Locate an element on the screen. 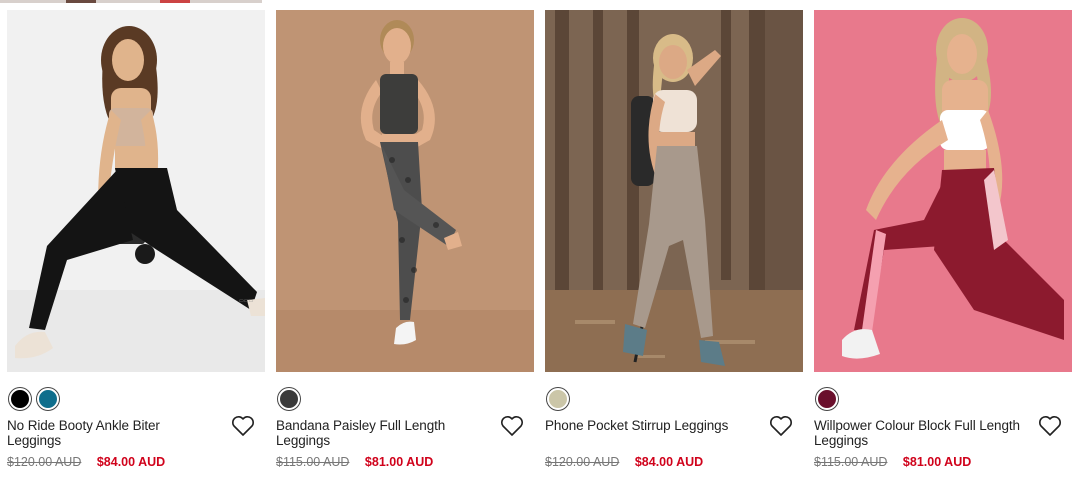  swatch-sage is located at coordinates (558, 399).